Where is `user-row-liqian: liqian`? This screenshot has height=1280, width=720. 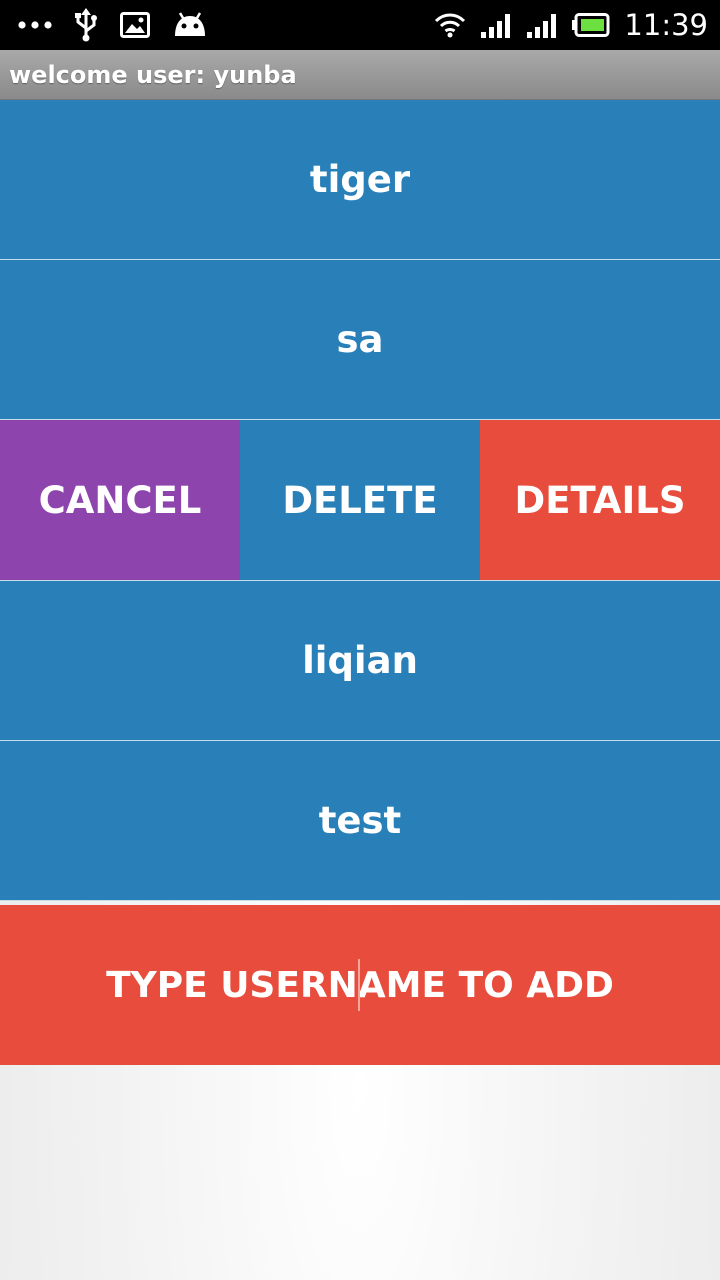 user-row-liqian: liqian is located at coordinates (360, 661).